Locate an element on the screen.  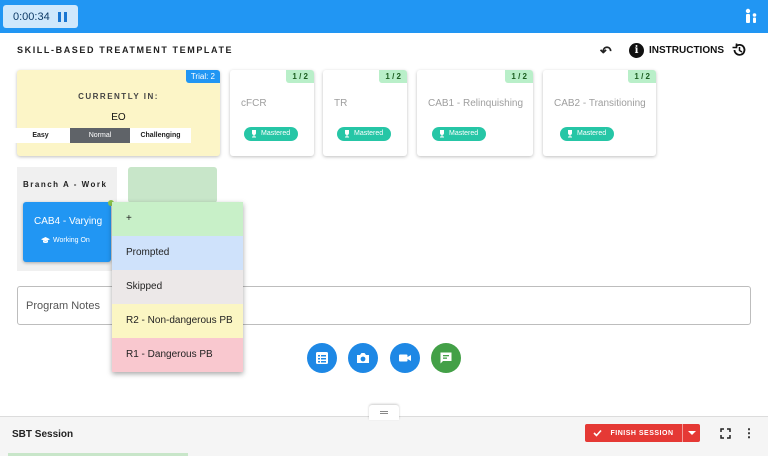
target-card-cfcr: 1 / 2 cFCR Mastered is located at coordinates (272, 113).